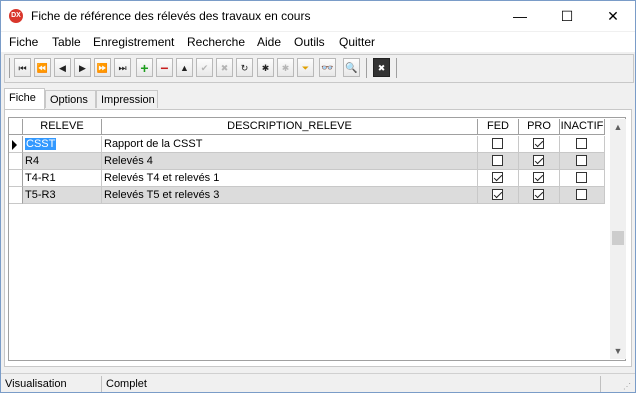  I want to click on cell-description: Relevés T4 et relevés 1, so click(290, 178).